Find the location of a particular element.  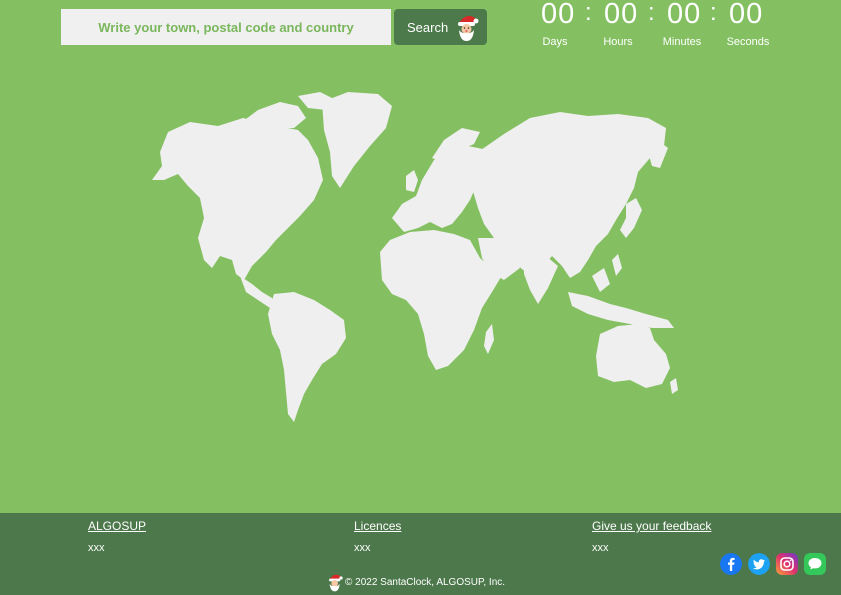

countdown-hours-label: Hours is located at coordinates (618, 42).